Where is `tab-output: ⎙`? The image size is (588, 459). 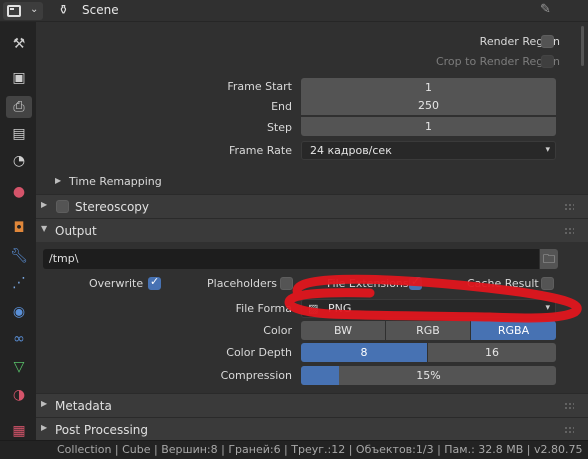
tab-output: ⎙ is located at coordinates (19, 107).